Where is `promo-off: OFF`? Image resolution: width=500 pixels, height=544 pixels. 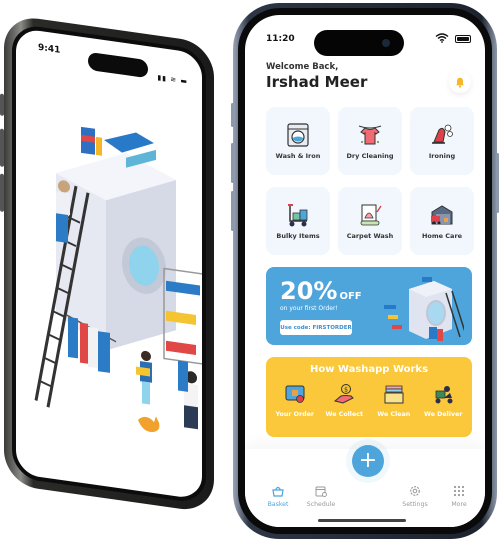
promo-off: OFF is located at coordinates (350, 296).